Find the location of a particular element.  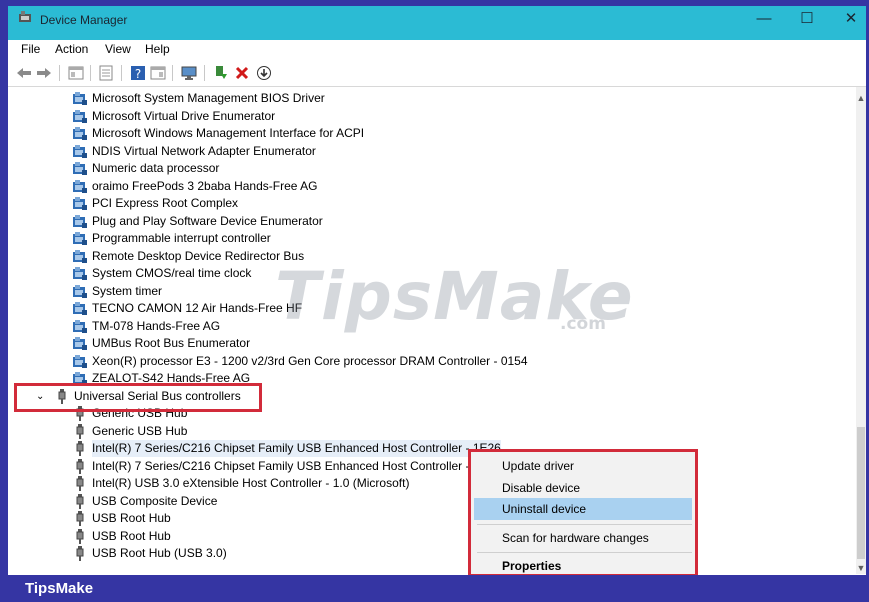

back-arrow-icon is located at coordinates (24, 73).